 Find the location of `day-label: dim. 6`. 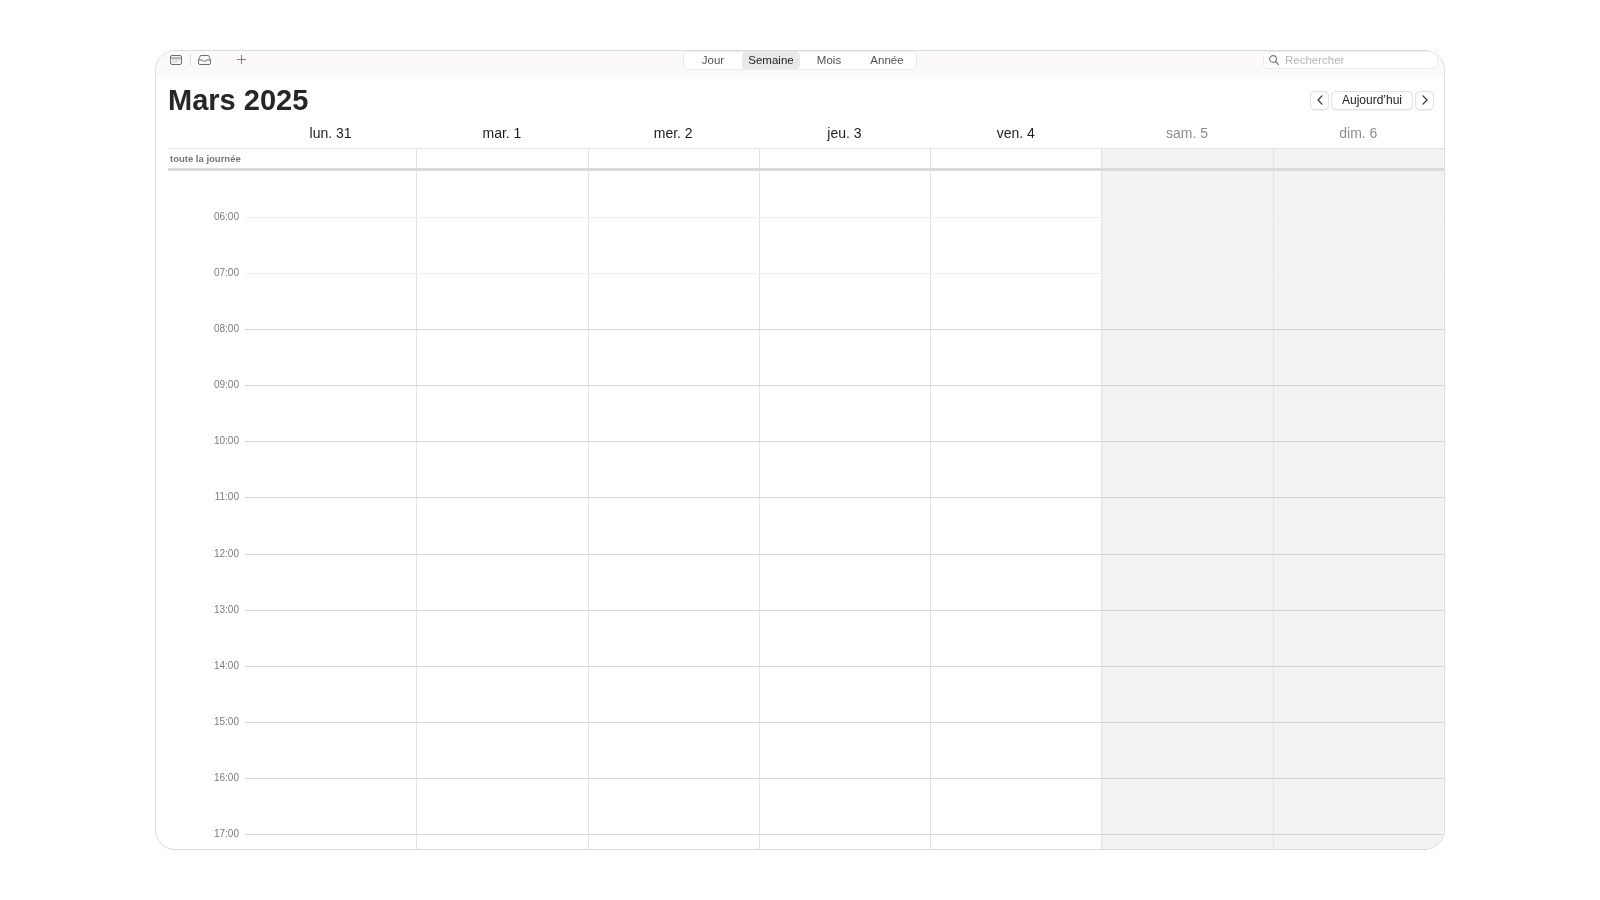

day-label: dim. 6 is located at coordinates (1358, 134).